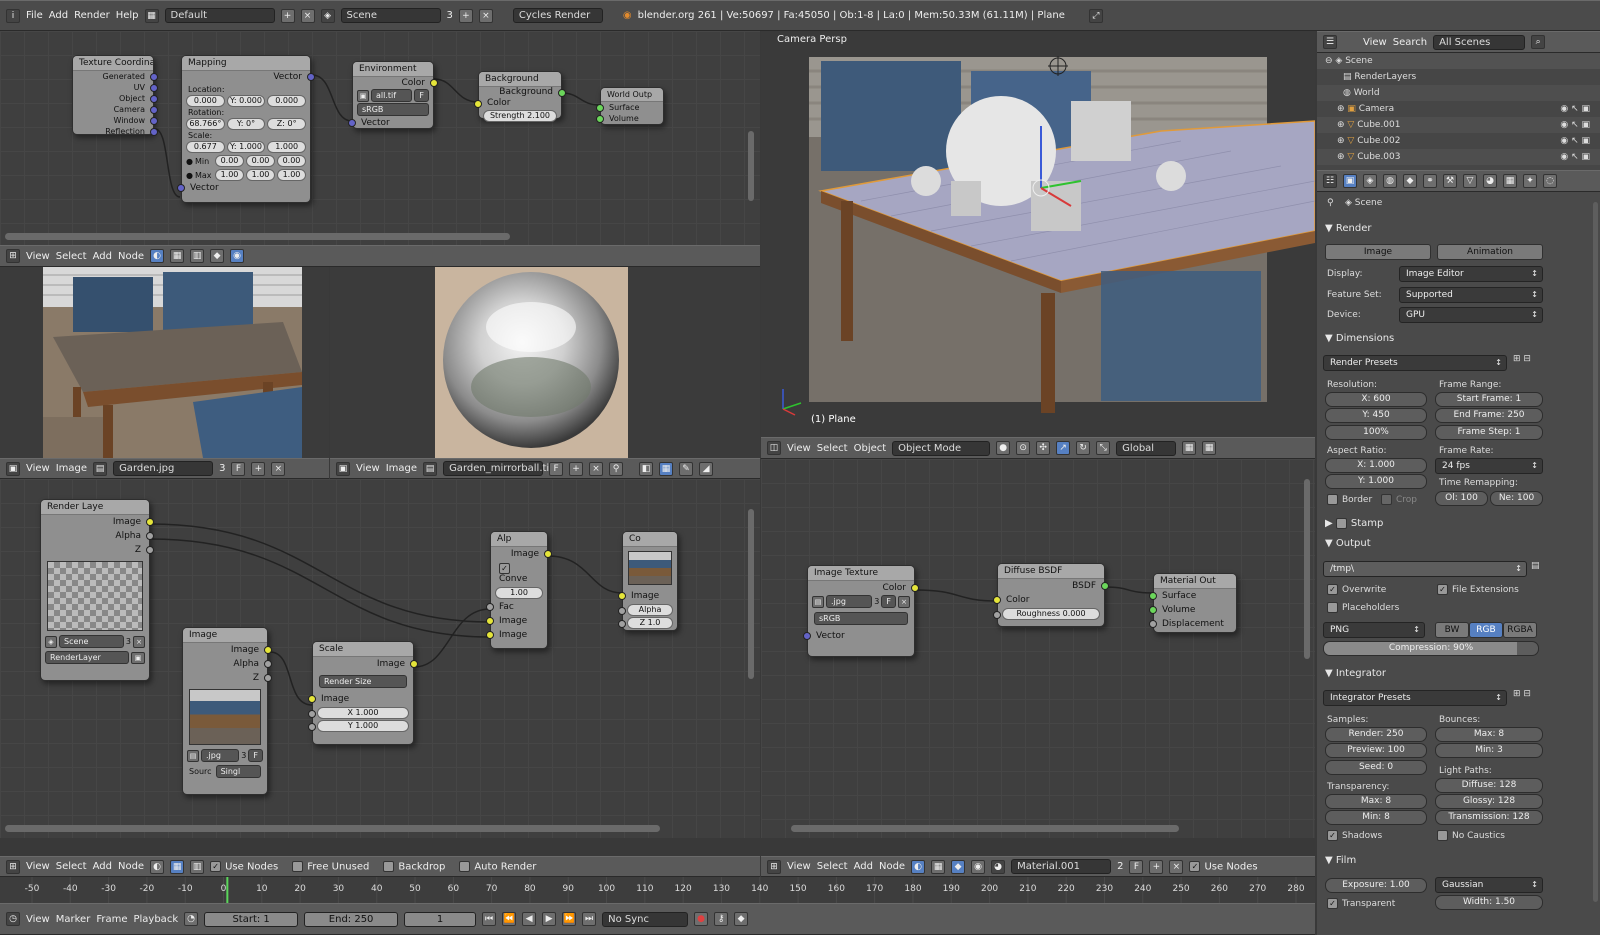  What do you see at coordinates (1410, 42) in the screenshot?
I see `menu-search: Search` at bounding box center [1410, 42].